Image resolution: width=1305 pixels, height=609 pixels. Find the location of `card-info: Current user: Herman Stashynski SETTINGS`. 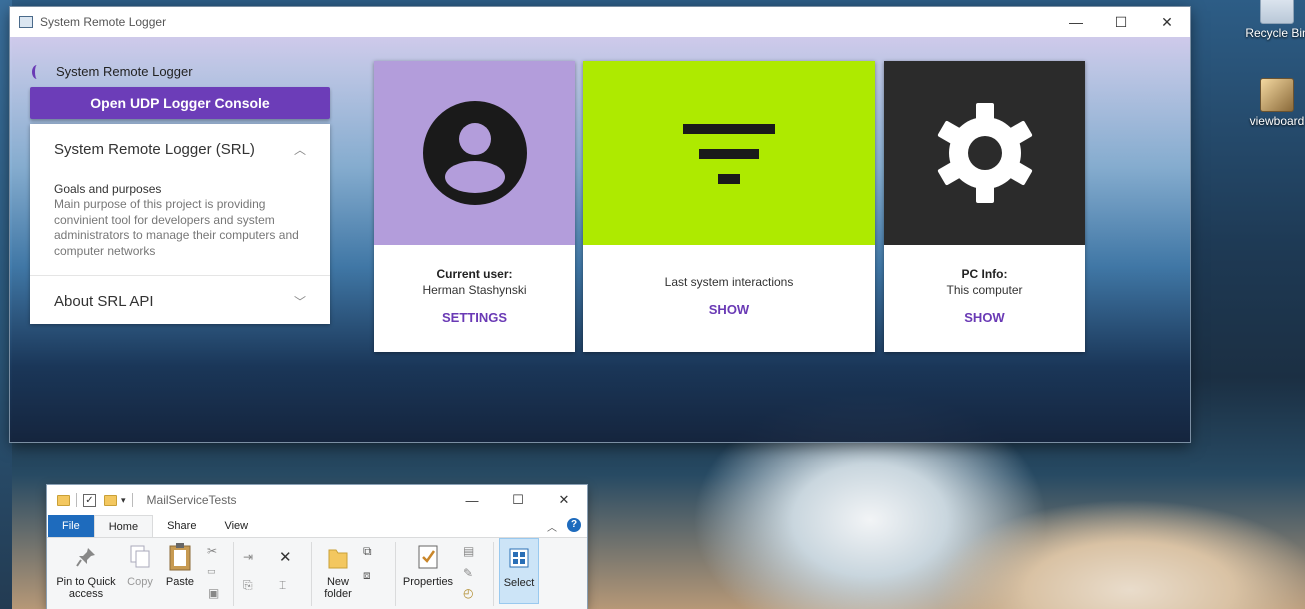

card-info: Current user: Herman Stashynski SETTINGS is located at coordinates (474, 298).